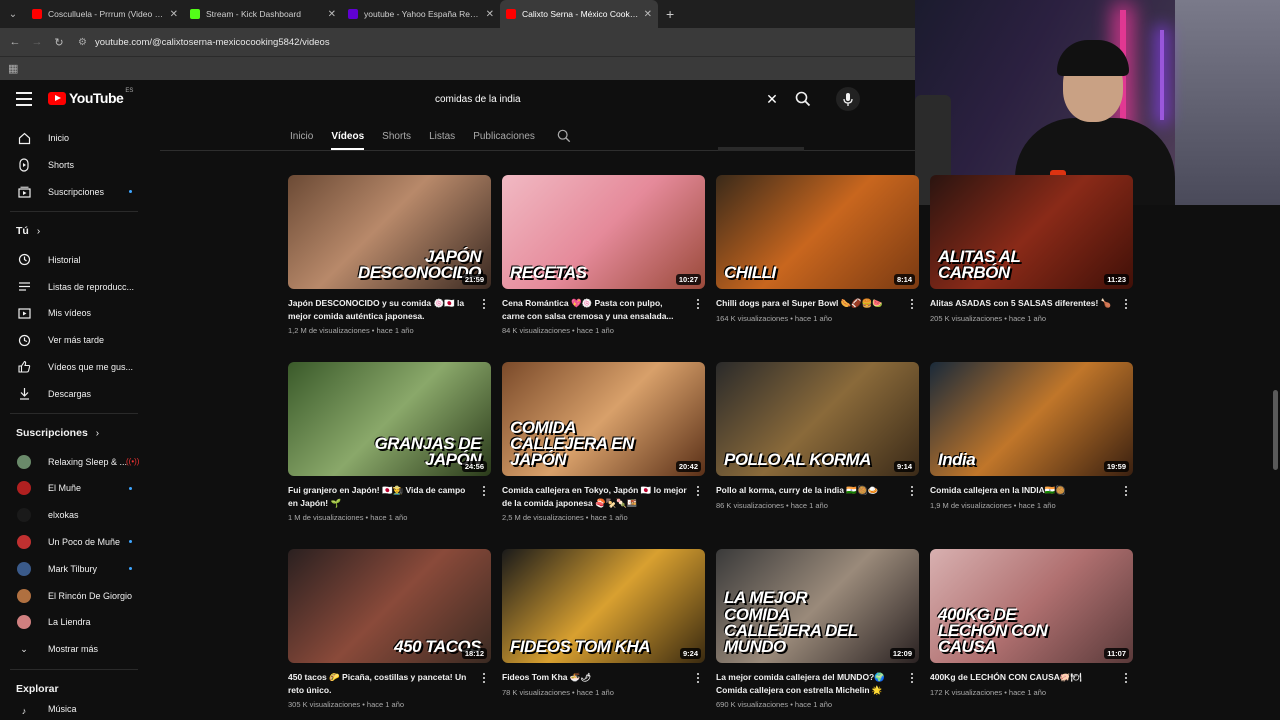 This screenshot has height=720, width=1280. I want to click on video-thumbnail: POLLO AL KORMA 9:14, so click(817, 419).